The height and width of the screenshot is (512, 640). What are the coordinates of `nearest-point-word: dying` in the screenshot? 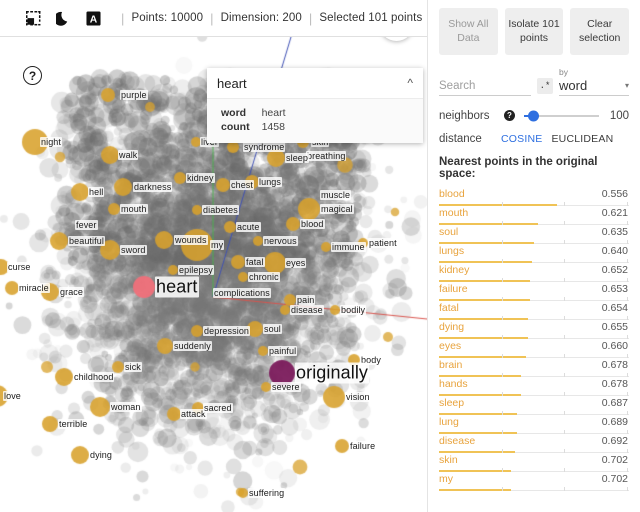 It's located at (452, 326).